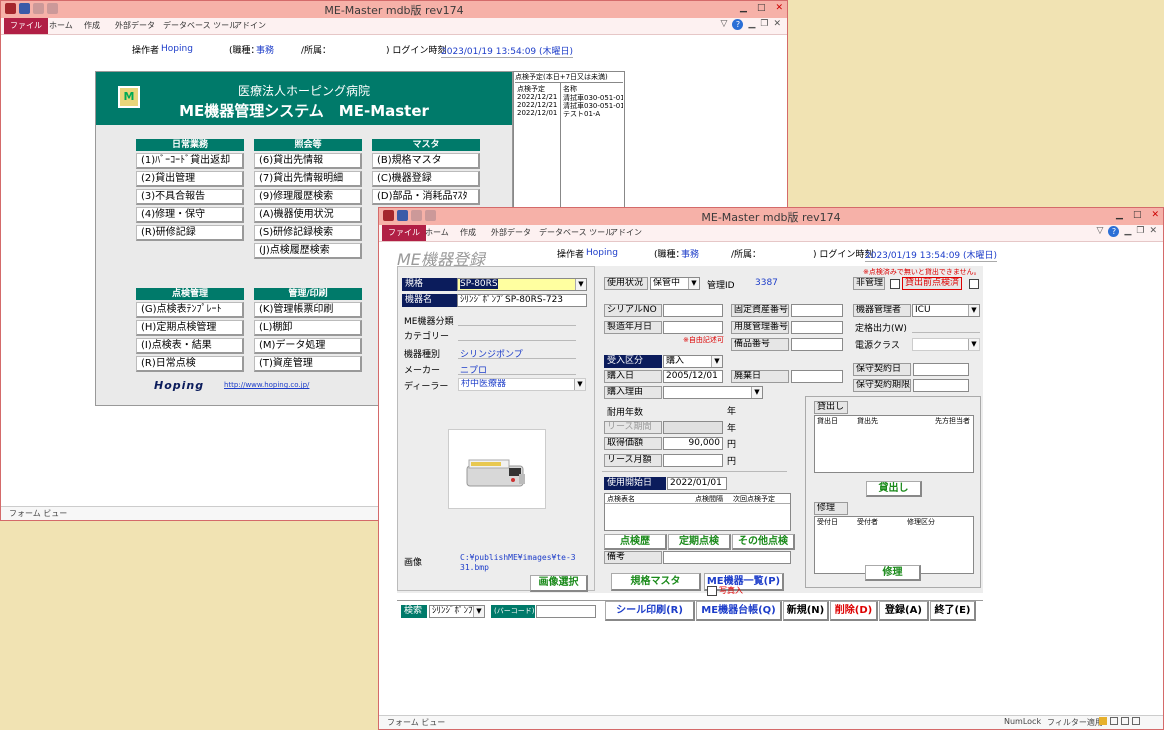 The width and height of the screenshot is (1164, 730). I want to click on maint-limit-field, so click(941, 385).